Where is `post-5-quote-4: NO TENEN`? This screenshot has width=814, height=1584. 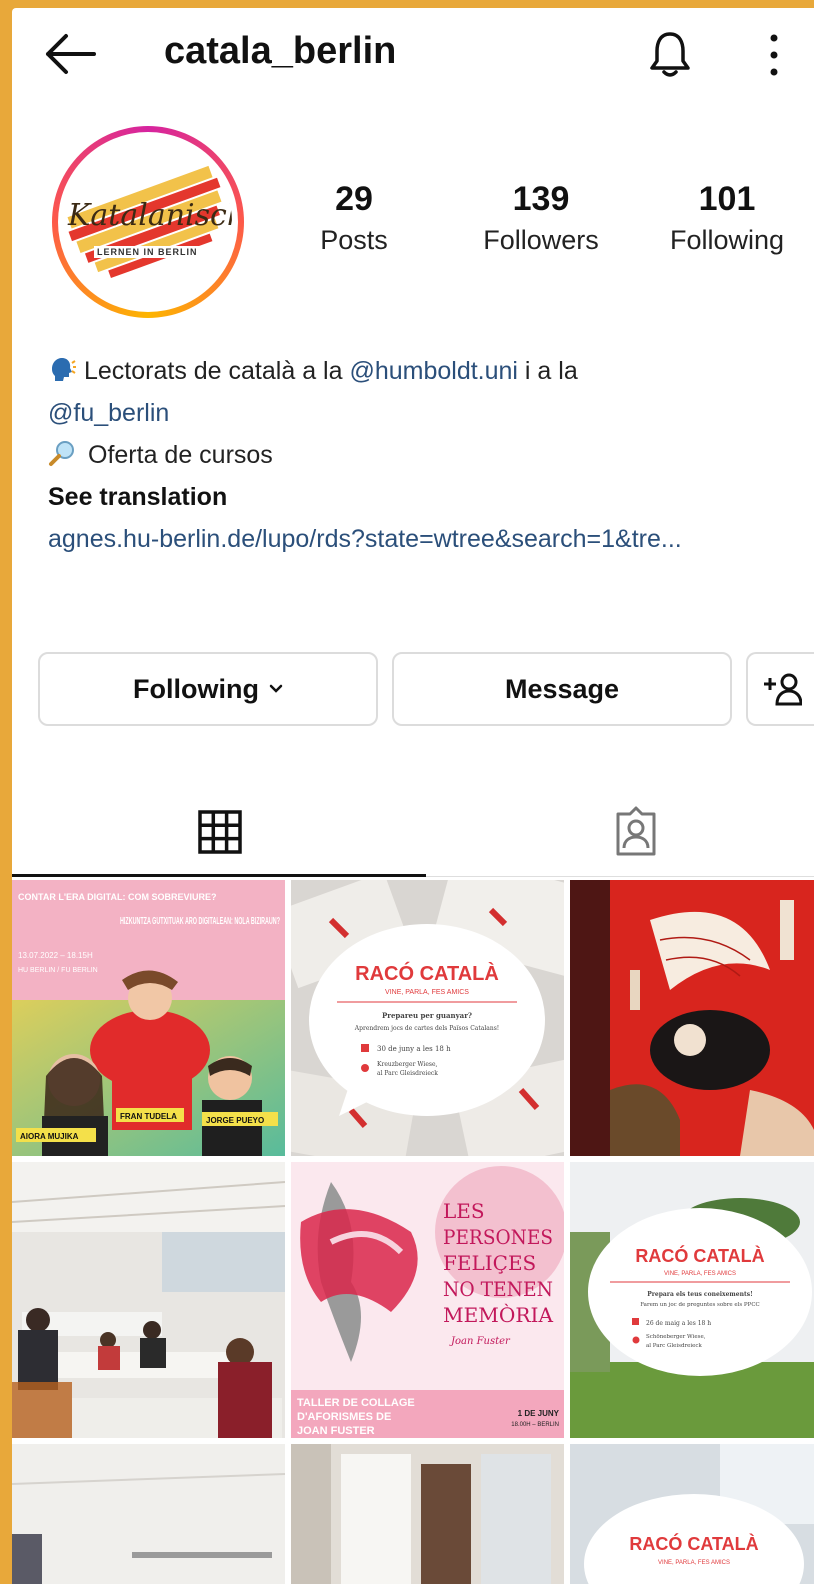
post-5-quote-4: NO TENEN is located at coordinates (498, 1289).